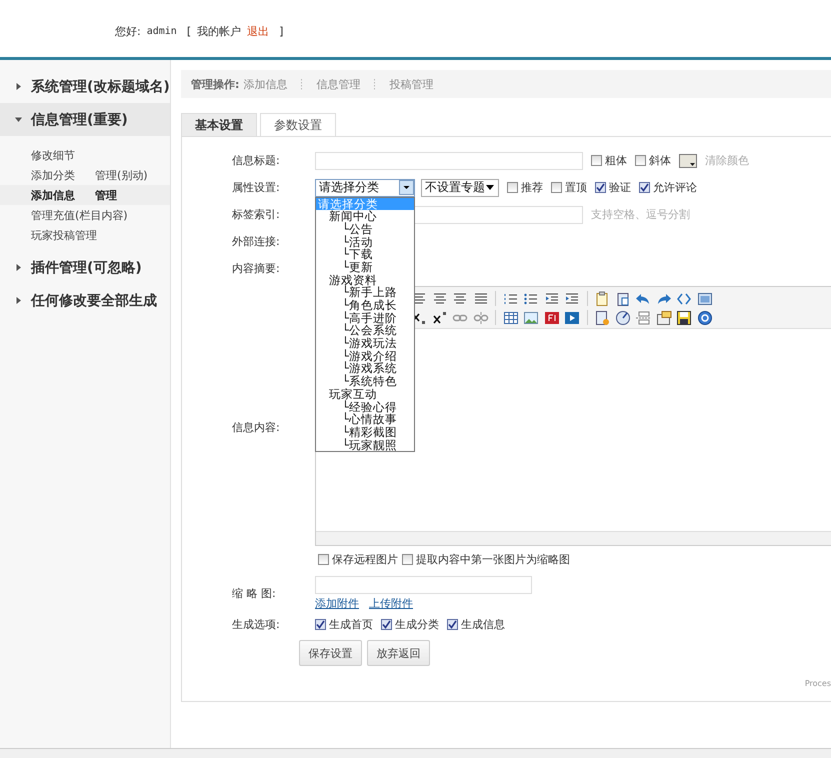 The image size is (831, 758). What do you see at coordinates (121, 175) in the screenshot?
I see `menu-link: 管理(别动)` at bounding box center [121, 175].